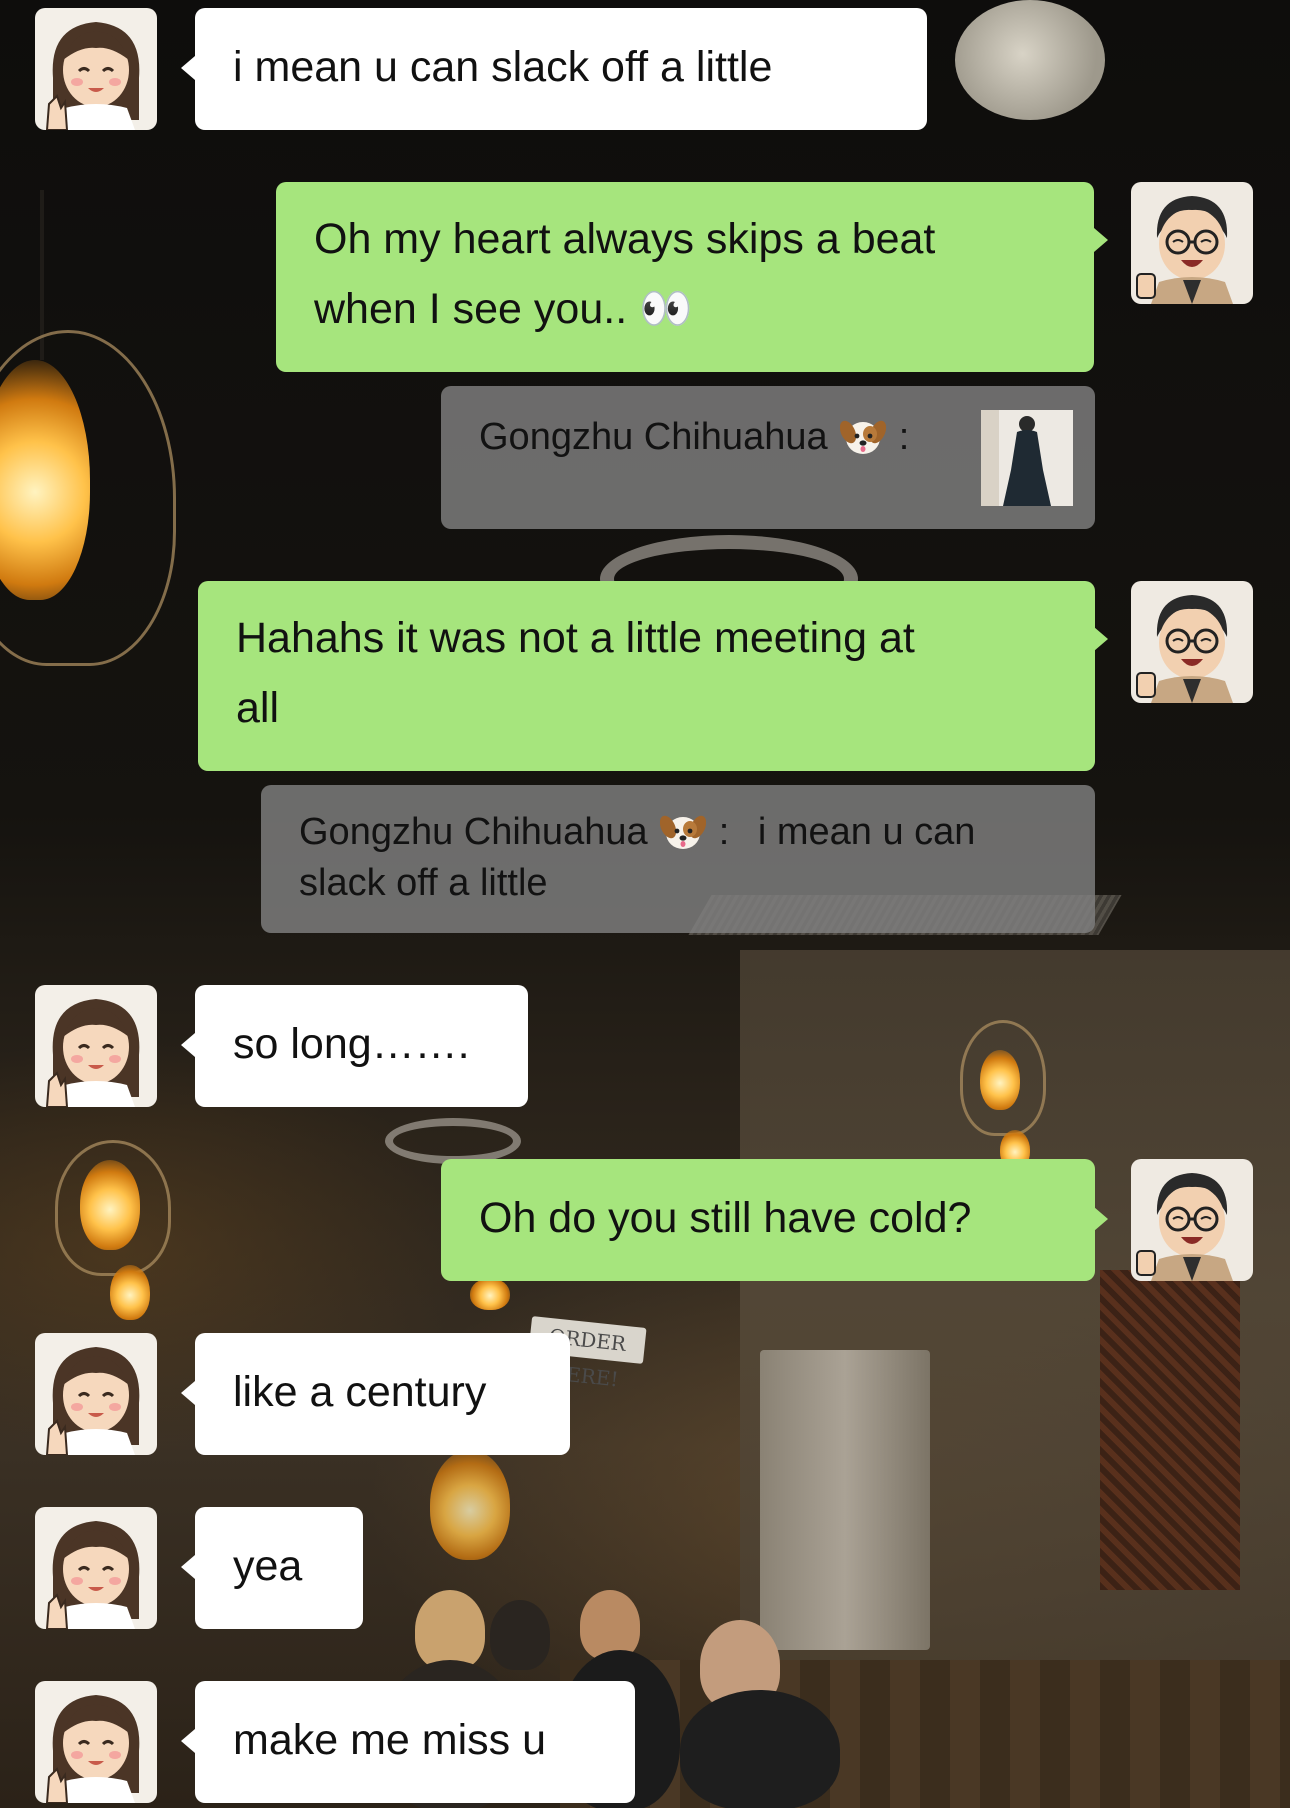 The image size is (1290, 1808). I want to click on message-text: i mean u can slack off a little, so click(503, 67).